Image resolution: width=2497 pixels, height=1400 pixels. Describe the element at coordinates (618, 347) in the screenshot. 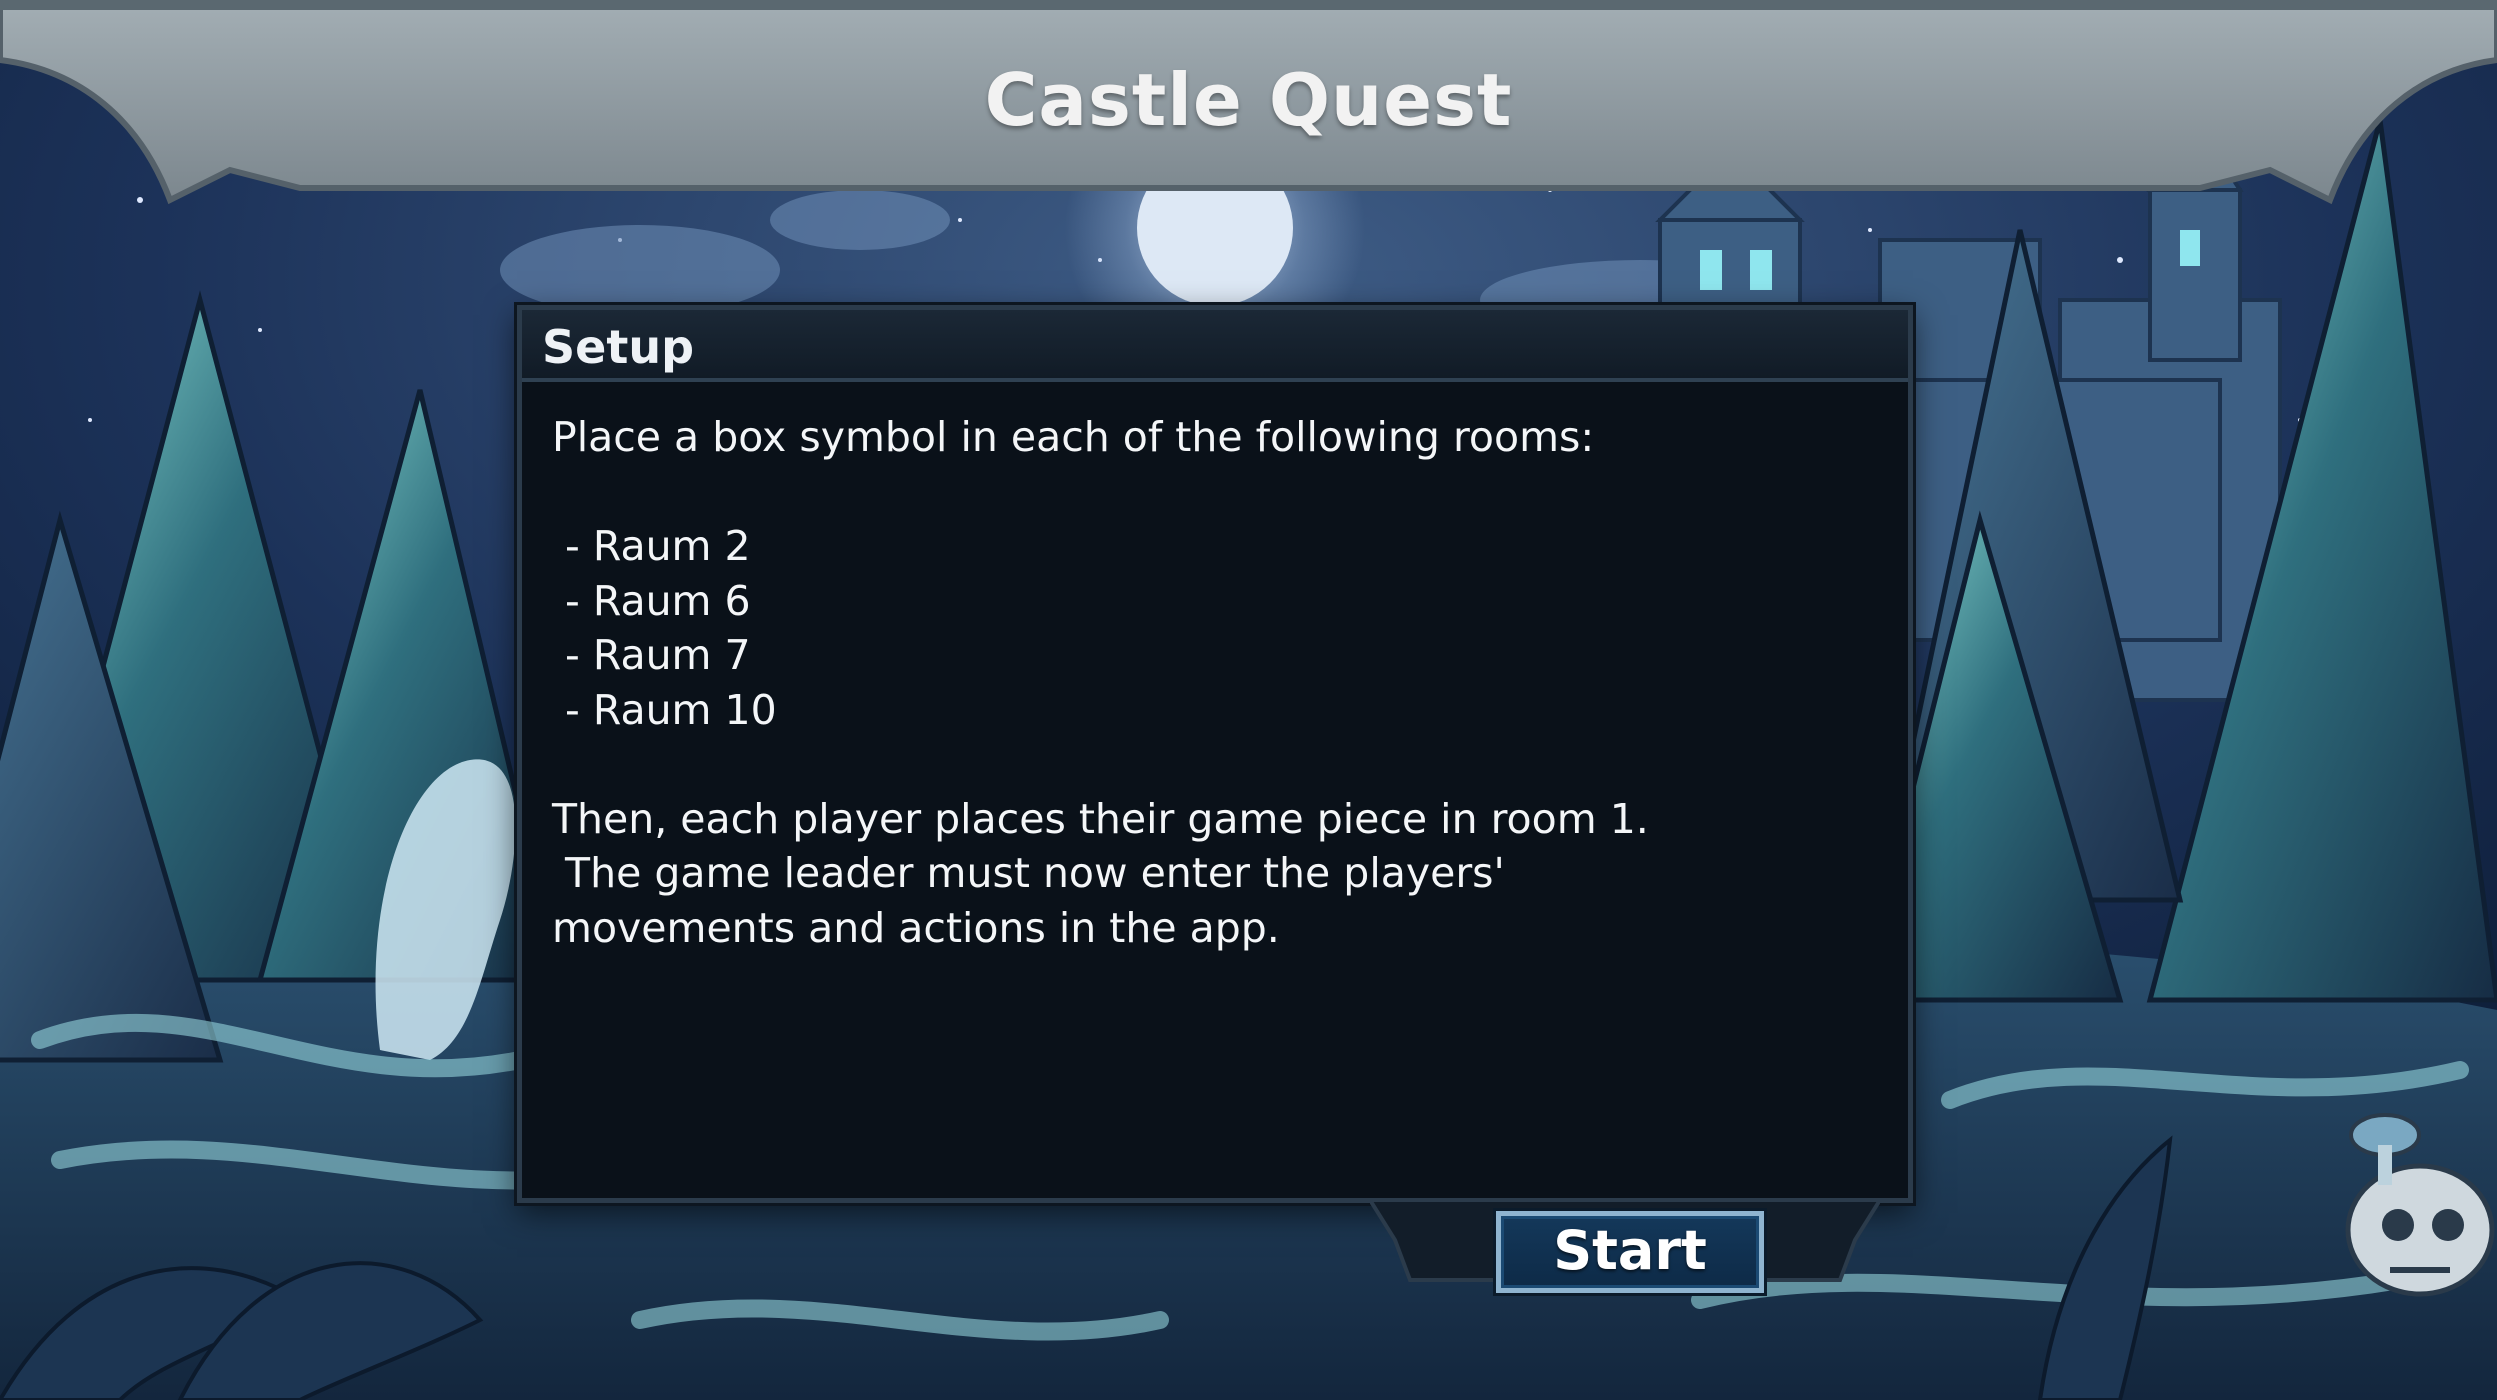

I see `setup-panel-title: Setup` at that location.